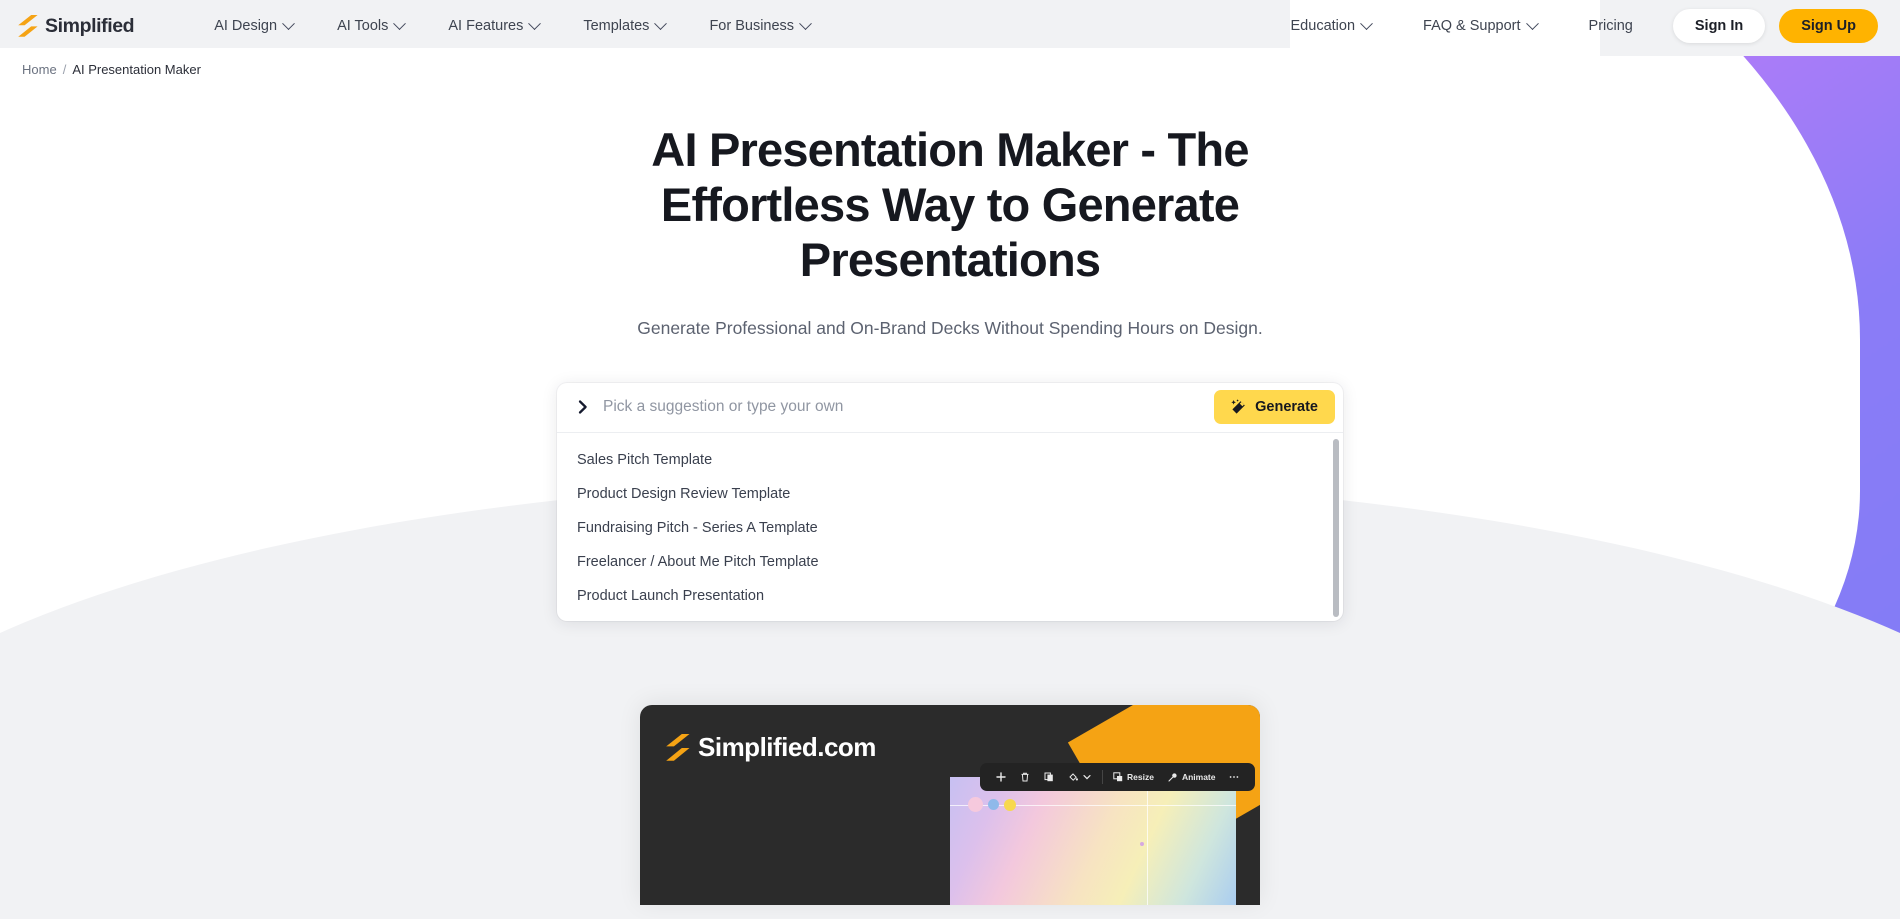 This screenshot has width=1900, height=919. I want to click on nav-item-for-business: For Business, so click(759, 26).